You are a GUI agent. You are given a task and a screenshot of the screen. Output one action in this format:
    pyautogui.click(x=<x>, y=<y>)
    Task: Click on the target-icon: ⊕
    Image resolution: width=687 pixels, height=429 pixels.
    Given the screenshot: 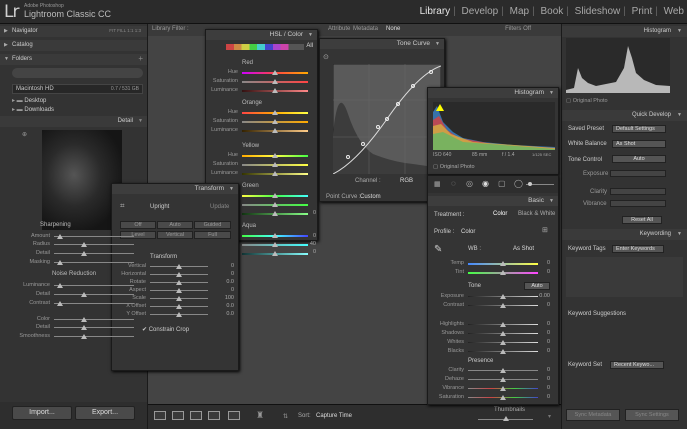 What is the action you would take?
    pyautogui.click(x=24, y=134)
    